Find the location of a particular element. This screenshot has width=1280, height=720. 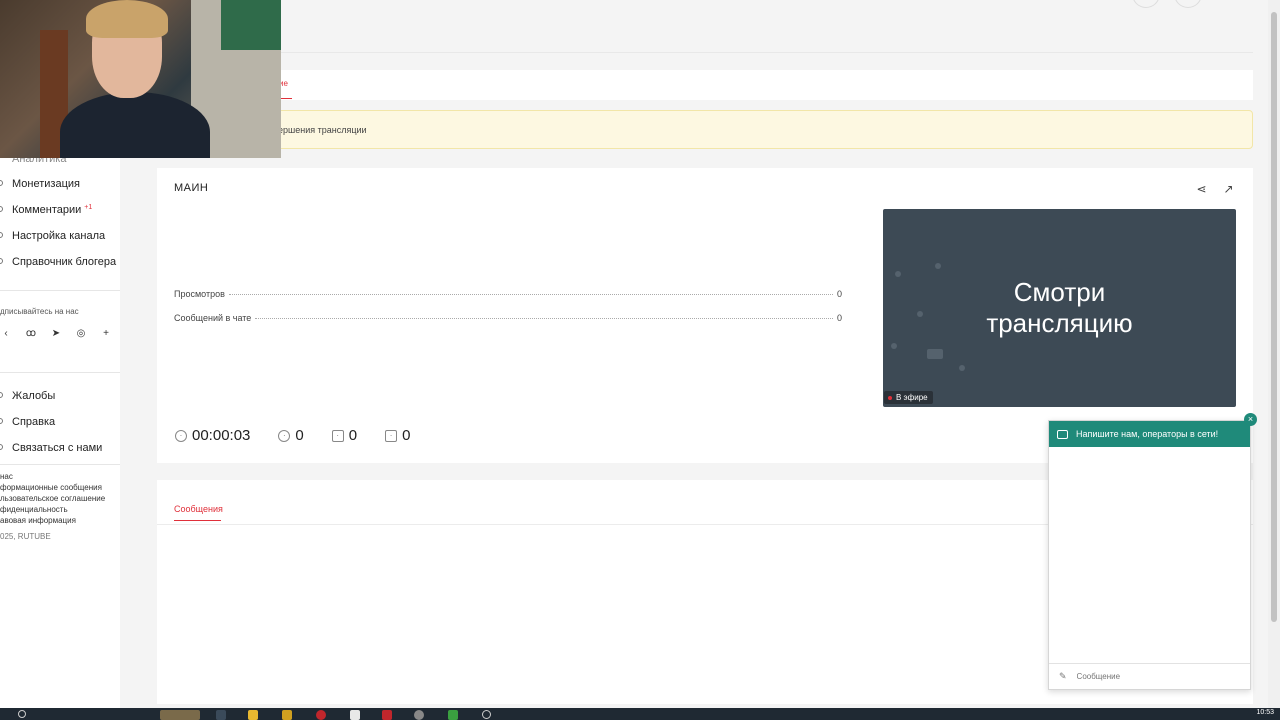

chat-message-input is located at coordinates (1146, 676).